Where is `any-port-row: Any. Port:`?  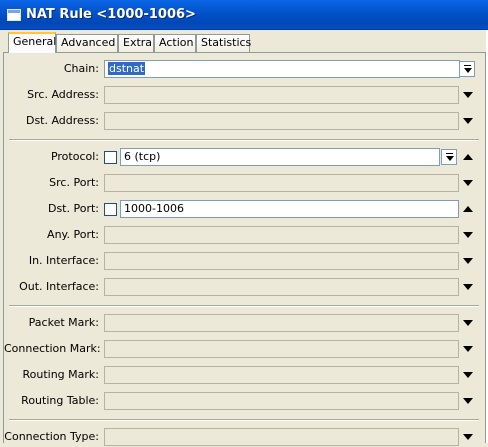 any-port-row: Any. Port: is located at coordinates (245, 235).